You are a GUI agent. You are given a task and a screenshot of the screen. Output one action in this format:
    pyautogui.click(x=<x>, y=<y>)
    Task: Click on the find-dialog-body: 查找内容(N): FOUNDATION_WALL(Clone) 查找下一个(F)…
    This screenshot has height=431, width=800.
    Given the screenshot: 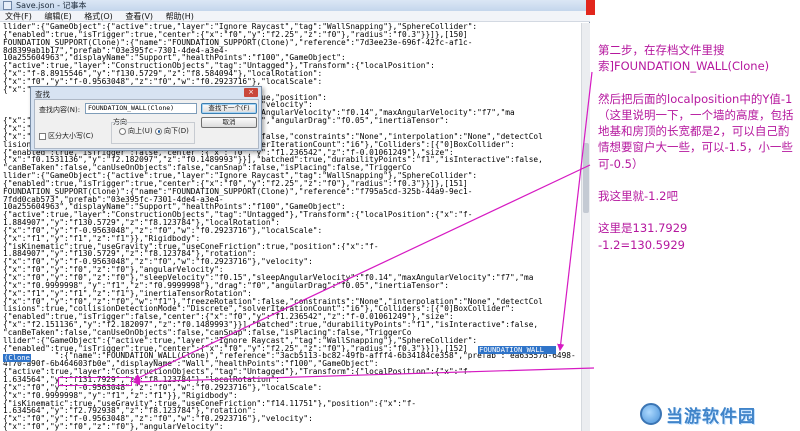 What is the action you would take?
    pyautogui.click(x=146, y=124)
    